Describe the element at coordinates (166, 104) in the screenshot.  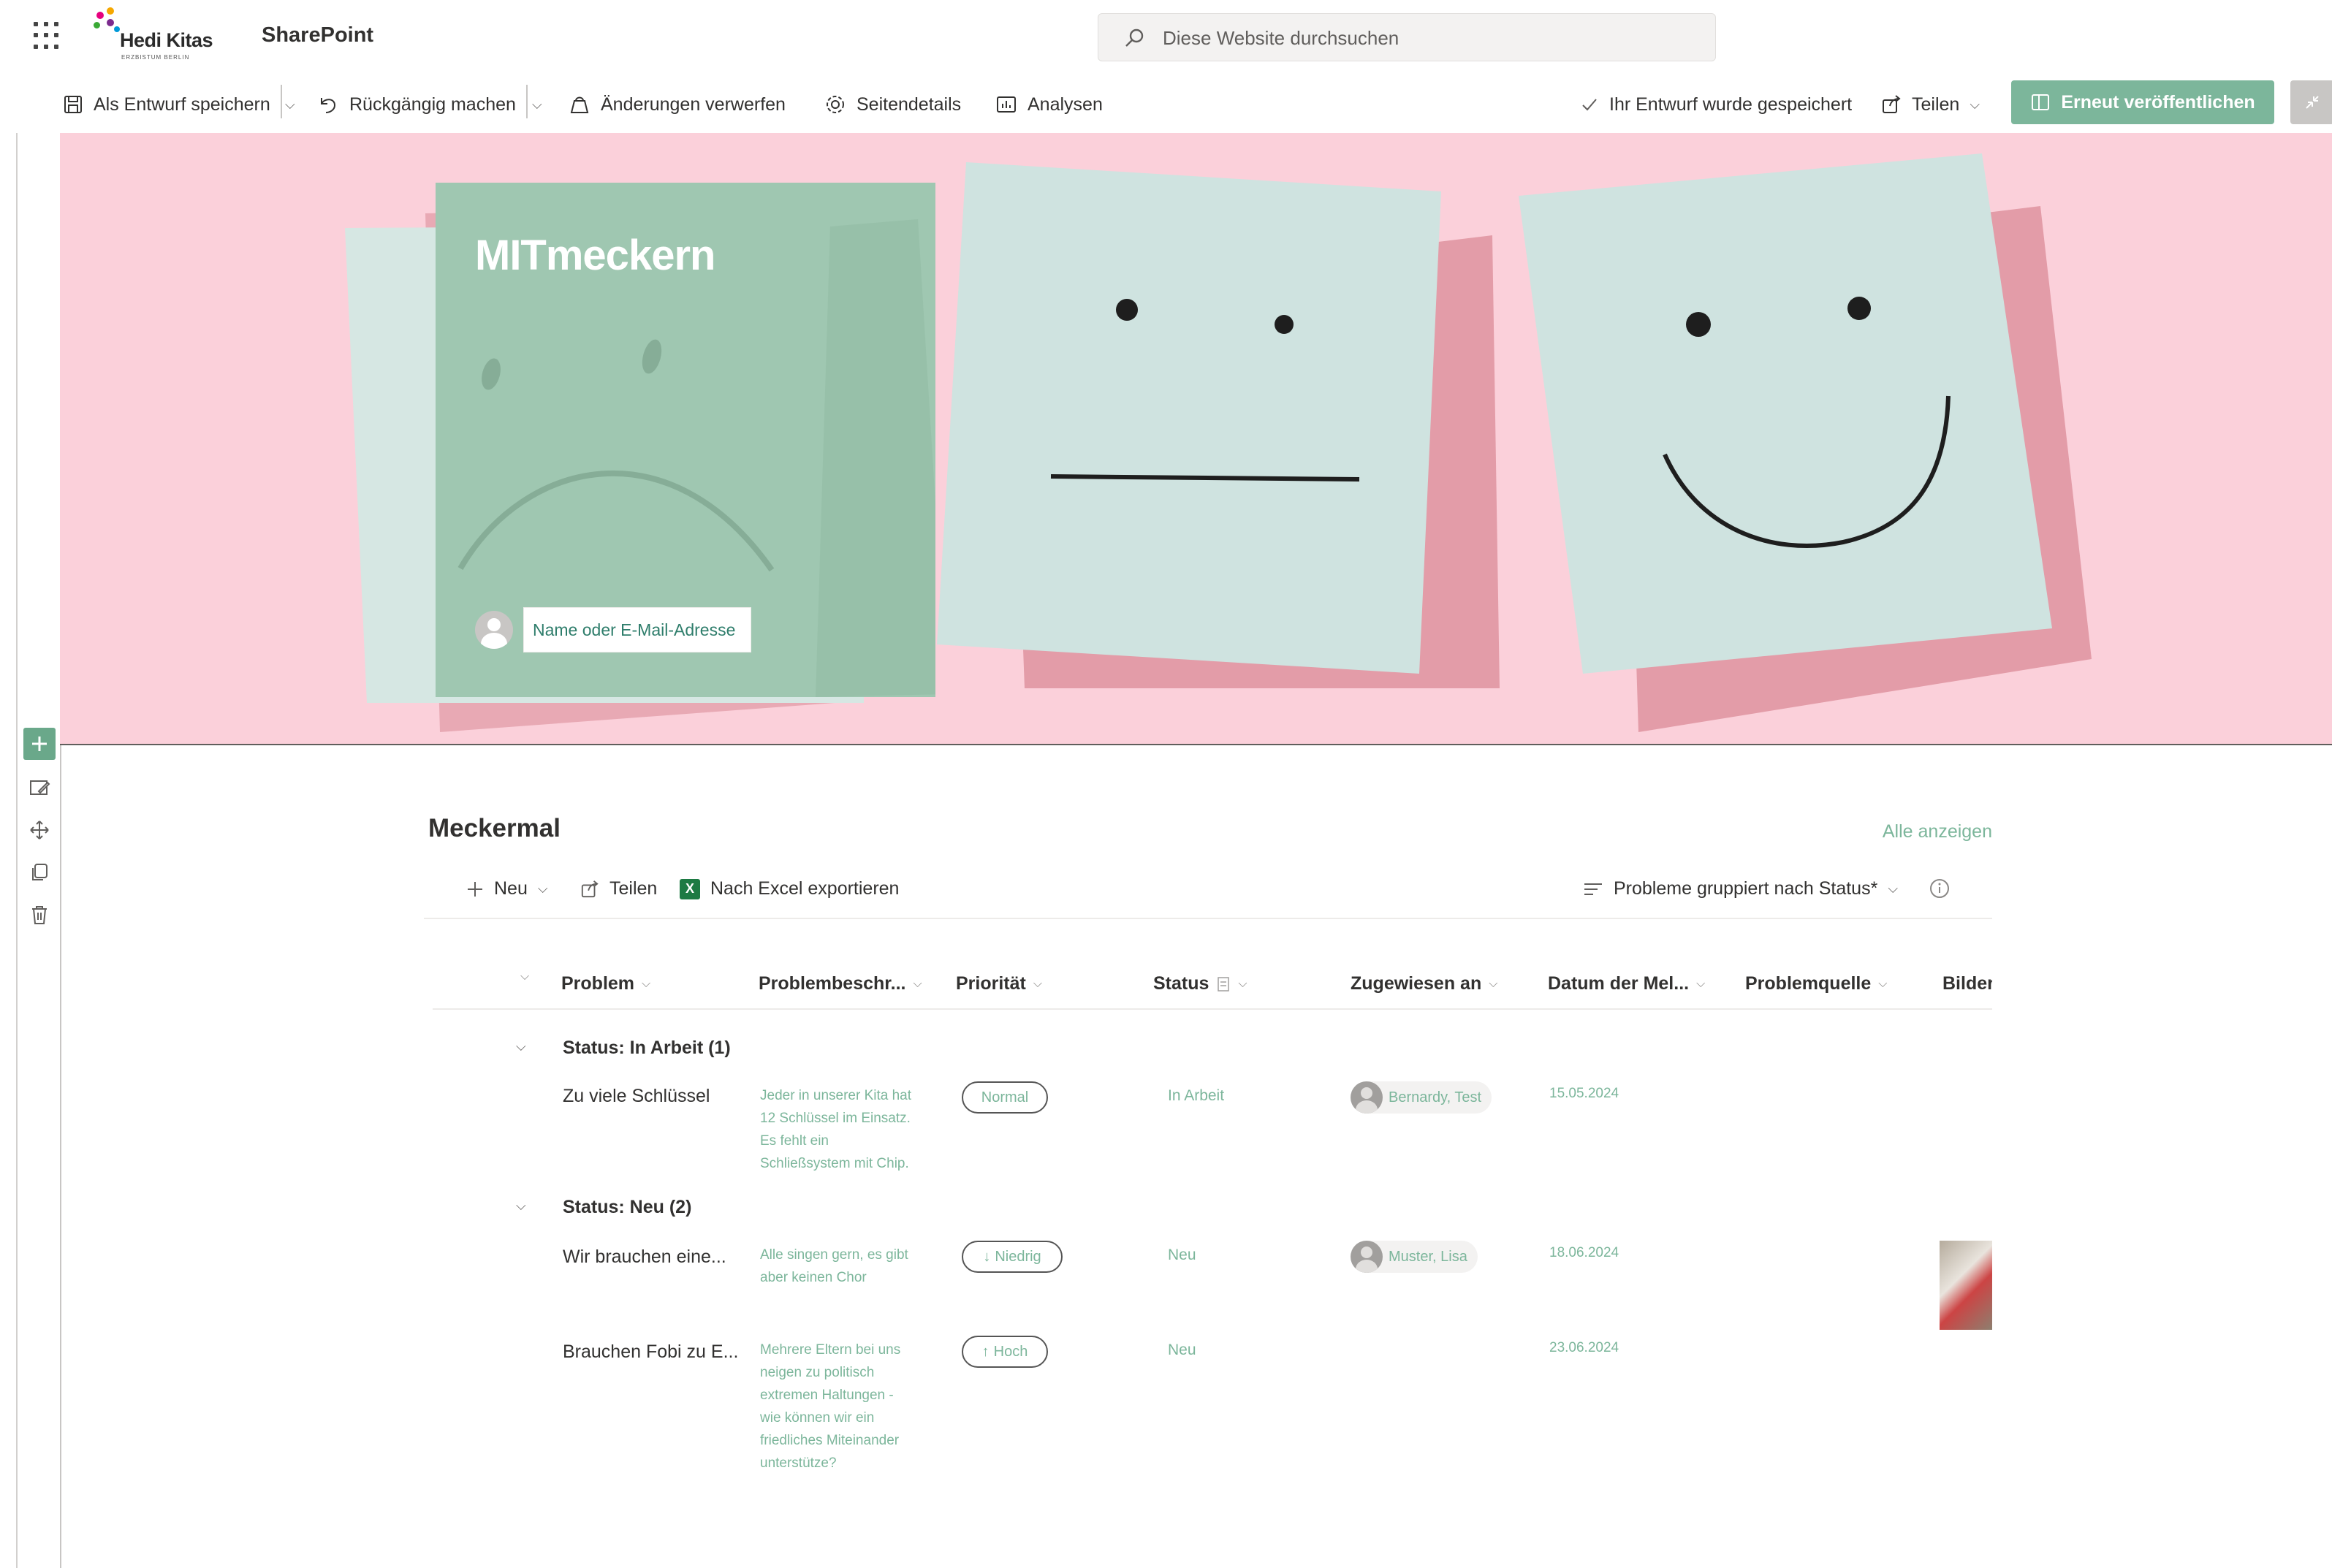
I see `save-draft-button: Als Entwurf speichern` at that location.